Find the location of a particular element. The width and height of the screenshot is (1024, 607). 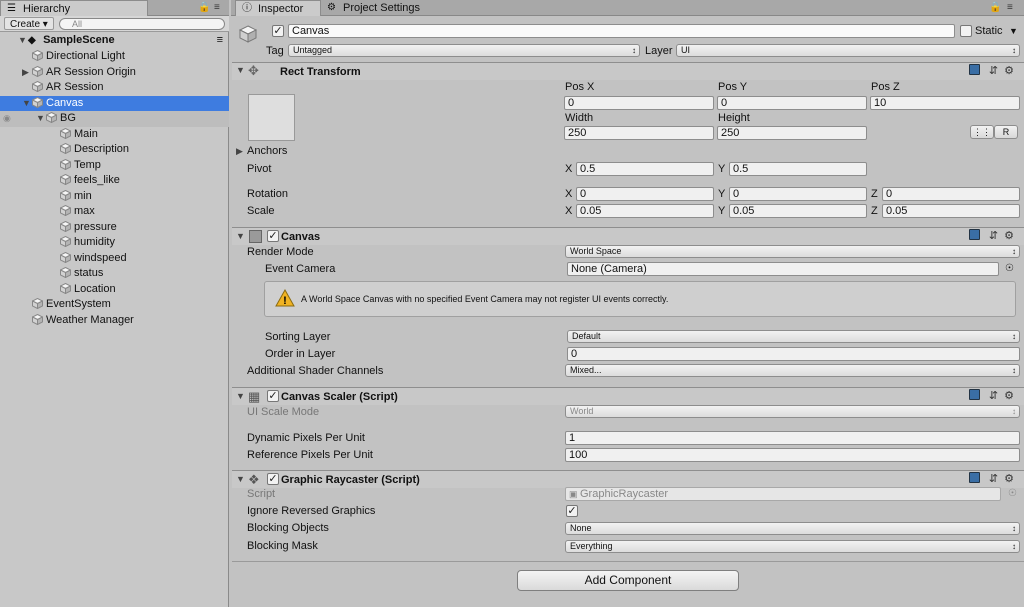

hierarchy-item: AR Session is located at coordinates (114, 88).